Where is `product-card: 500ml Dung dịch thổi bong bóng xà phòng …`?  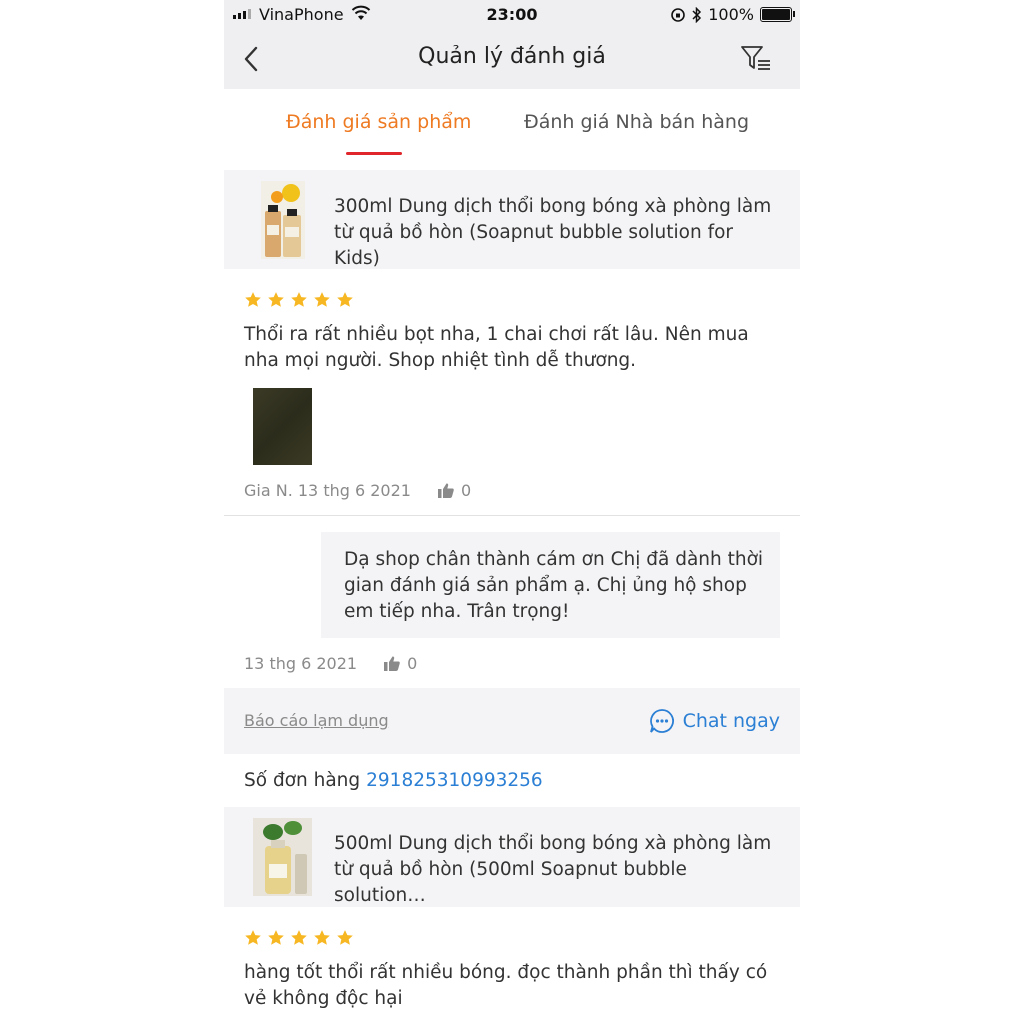 product-card: 500ml Dung dịch thổi bong bóng xà phòng … is located at coordinates (512, 857).